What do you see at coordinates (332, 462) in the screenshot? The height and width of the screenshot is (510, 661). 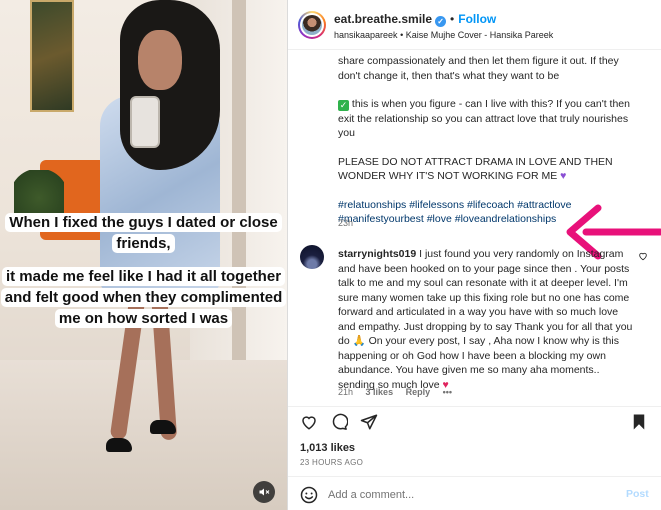 I see `post-timestamp: 23 HOURS AGO` at bounding box center [332, 462].